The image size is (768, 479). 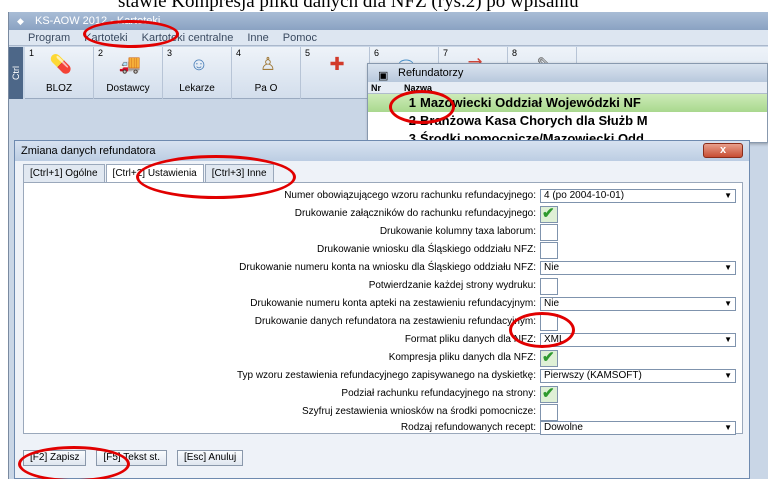 I want to click on setting-row: Potwierdzanie każdej strony wydruku:, so click(x=384, y=286).